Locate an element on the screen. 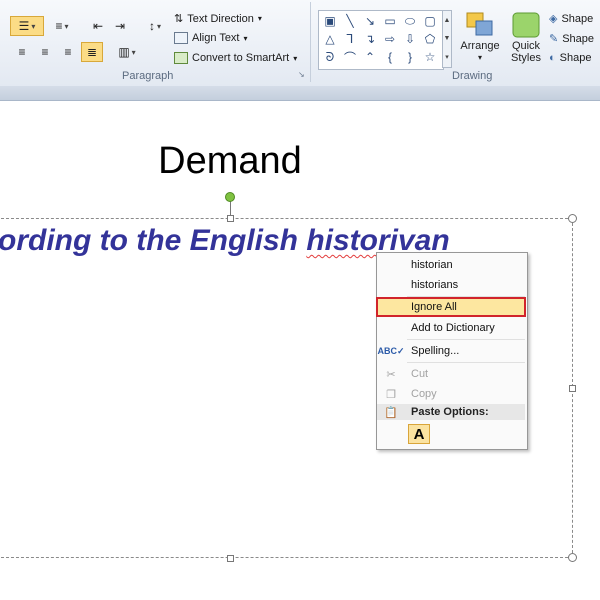  menu-separator is located at coordinates (466, 362).